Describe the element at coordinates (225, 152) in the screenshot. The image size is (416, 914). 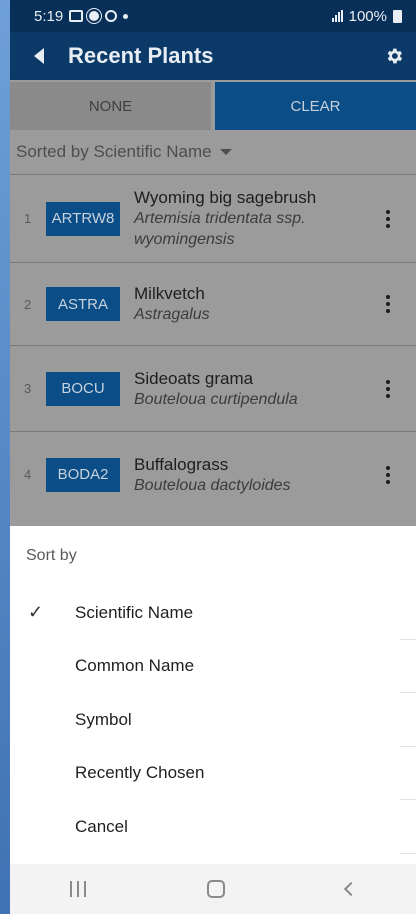
I see `caret-down-icon` at that location.